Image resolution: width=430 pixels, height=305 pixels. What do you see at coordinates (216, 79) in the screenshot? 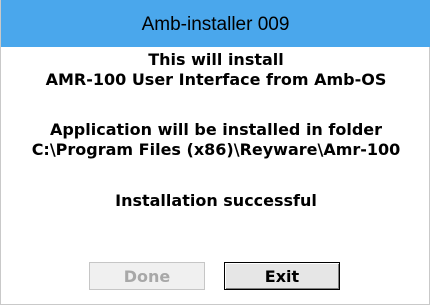
I see `product-name-text: AMR-100 User Interface from Amb-OS` at bounding box center [216, 79].